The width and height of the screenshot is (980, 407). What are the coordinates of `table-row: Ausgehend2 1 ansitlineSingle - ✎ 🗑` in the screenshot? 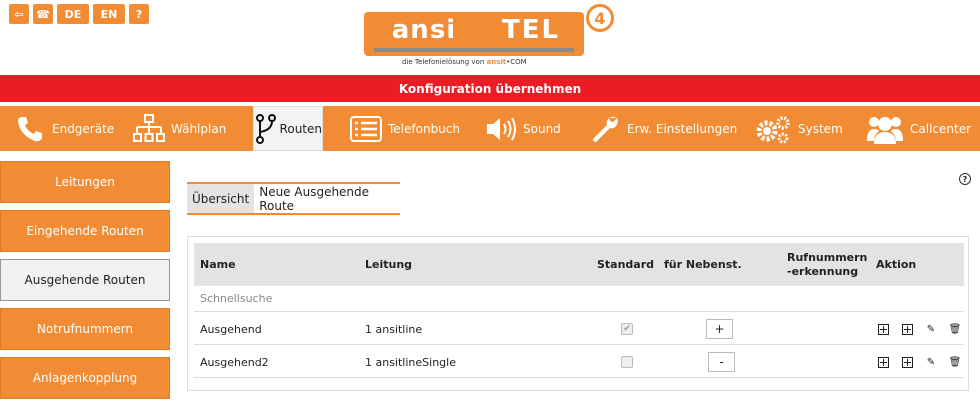 It's located at (579, 362).